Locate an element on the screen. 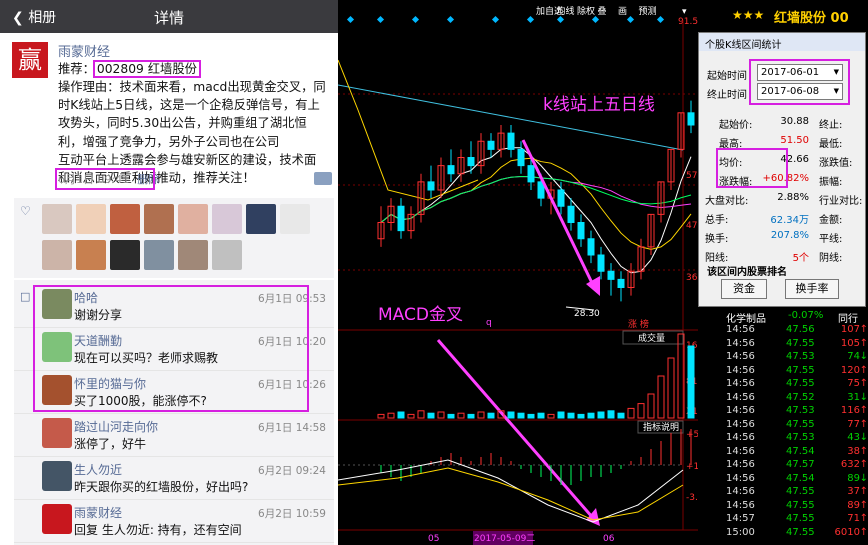 This screenshot has height=545, width=868. turnover-button: 换手率 is located at coordinates (812, 289).